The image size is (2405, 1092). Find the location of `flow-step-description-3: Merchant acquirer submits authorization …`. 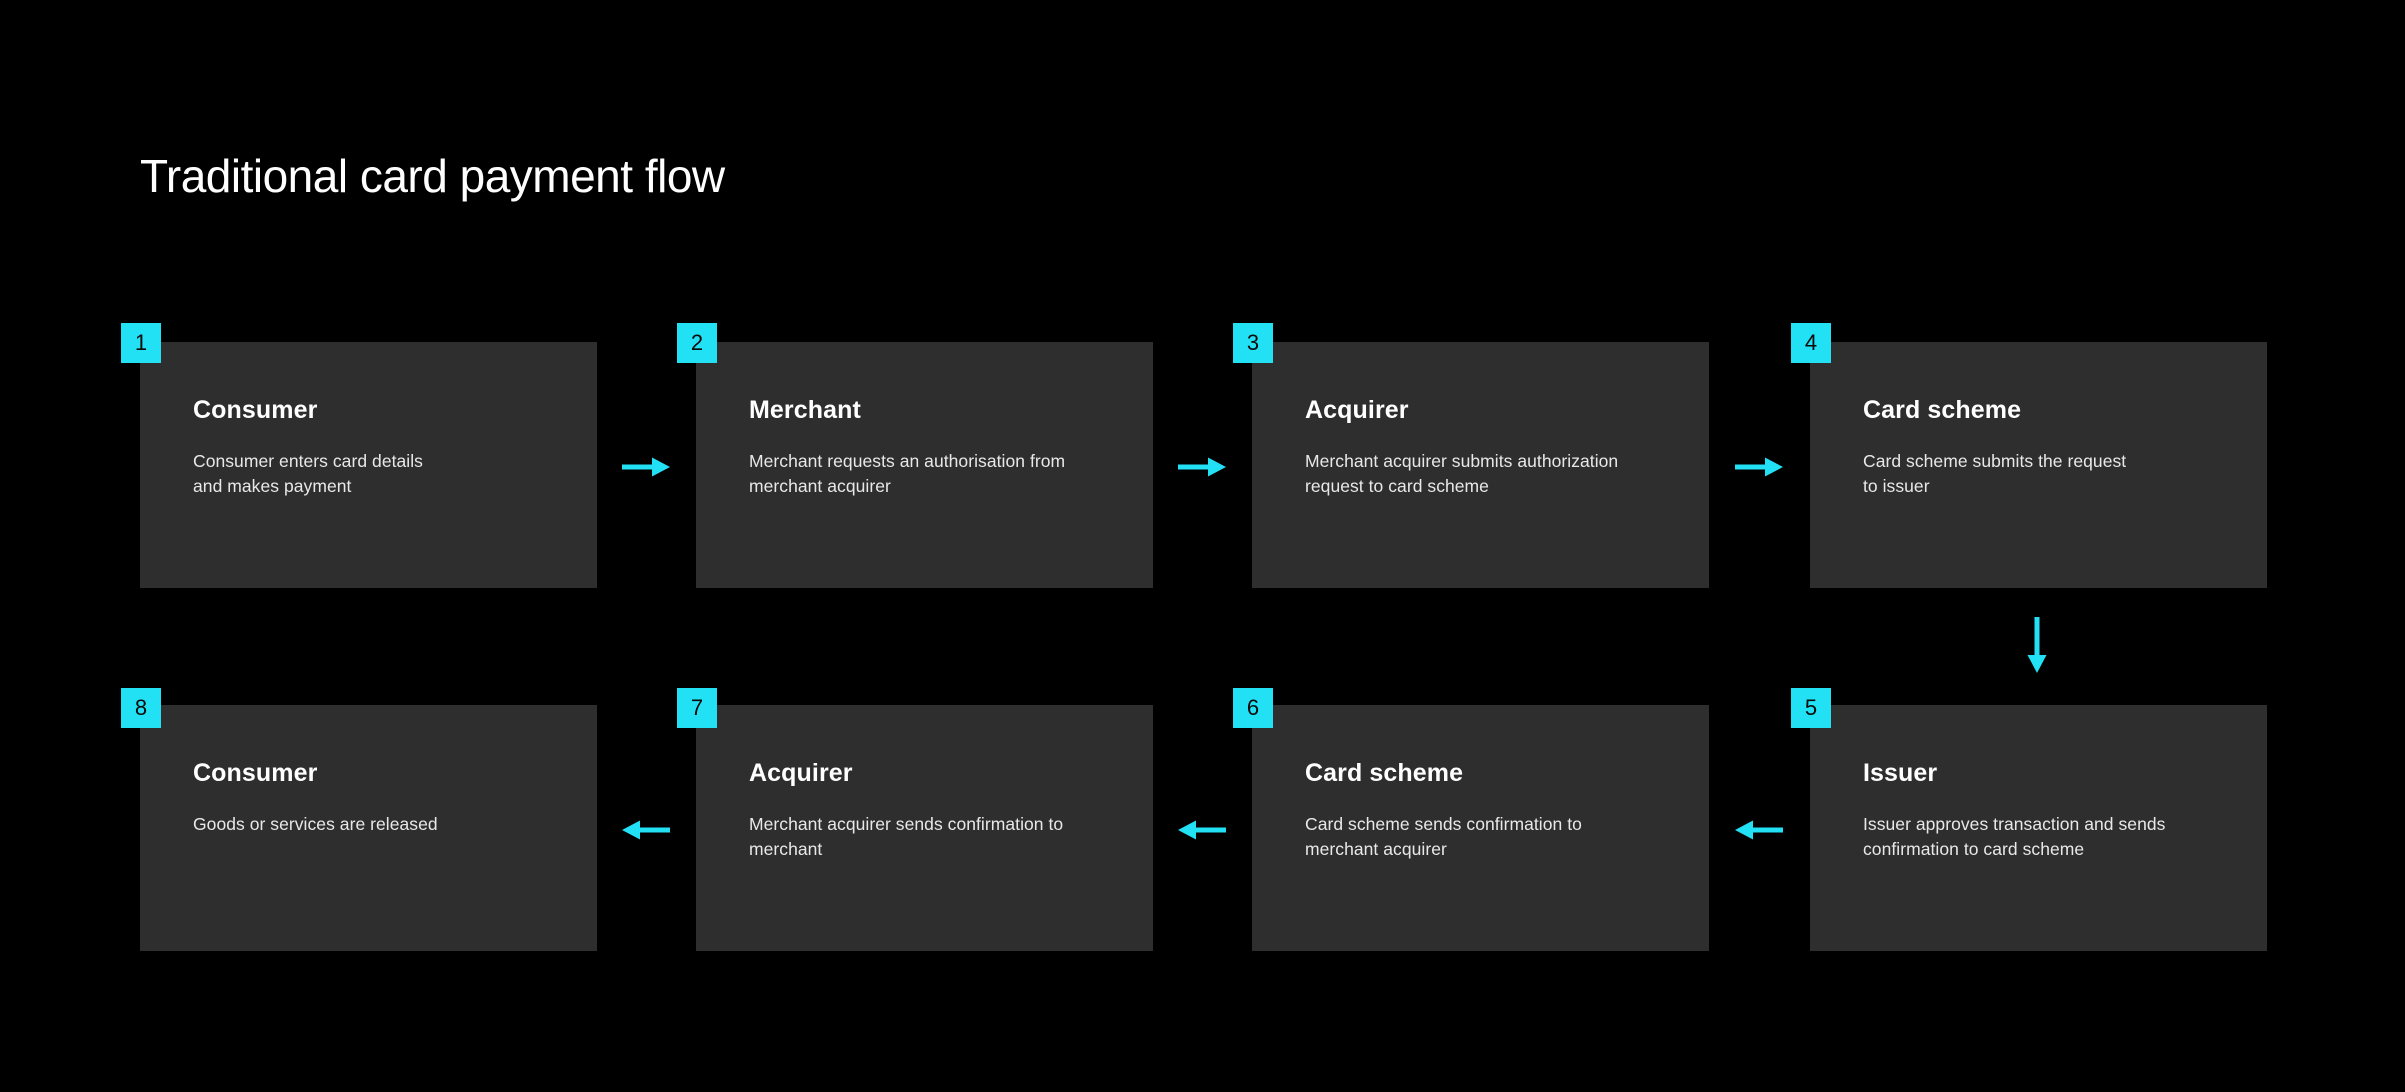

flow-step-description-3: Merchant acquirer submits authorization … is located at coordinates (1462, 473).